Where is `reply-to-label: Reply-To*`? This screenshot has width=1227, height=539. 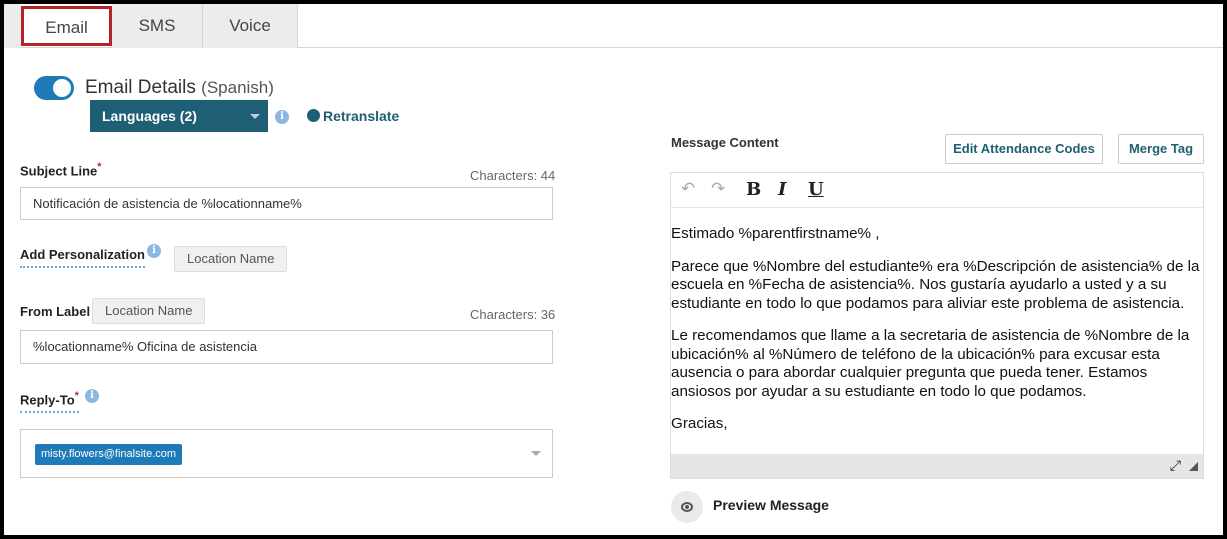 reply-to-label: Reply-To* is located at coordinates (49, 402).